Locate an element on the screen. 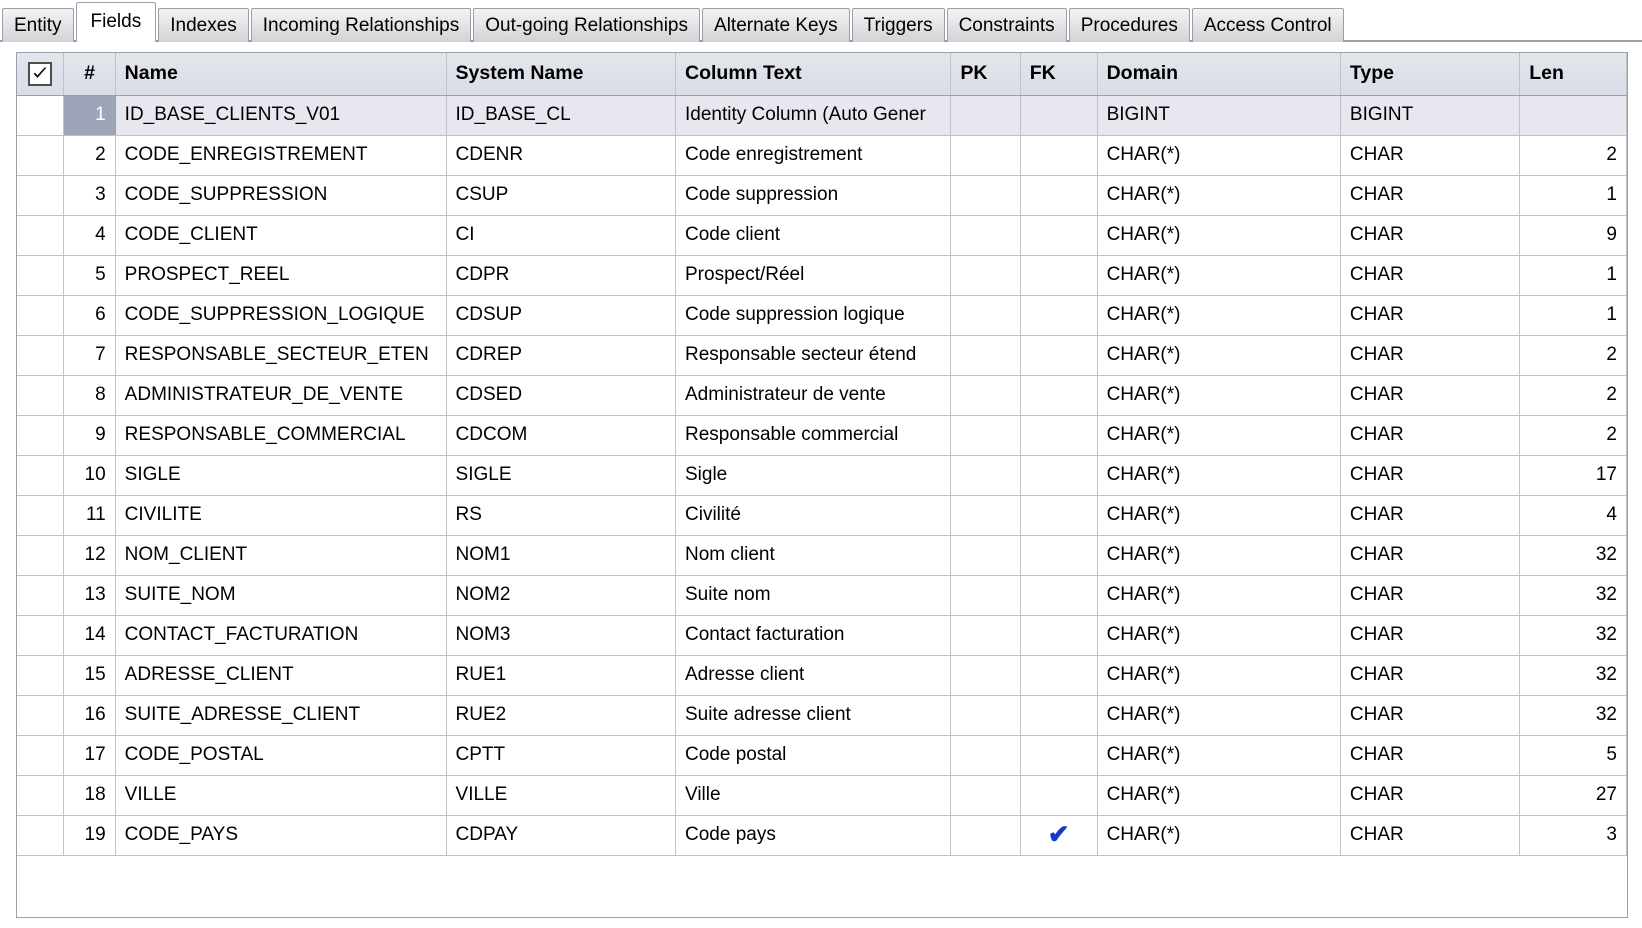 The image size is (1642, 928). cell-system: NOM3 is located at coordinates (561, 635).